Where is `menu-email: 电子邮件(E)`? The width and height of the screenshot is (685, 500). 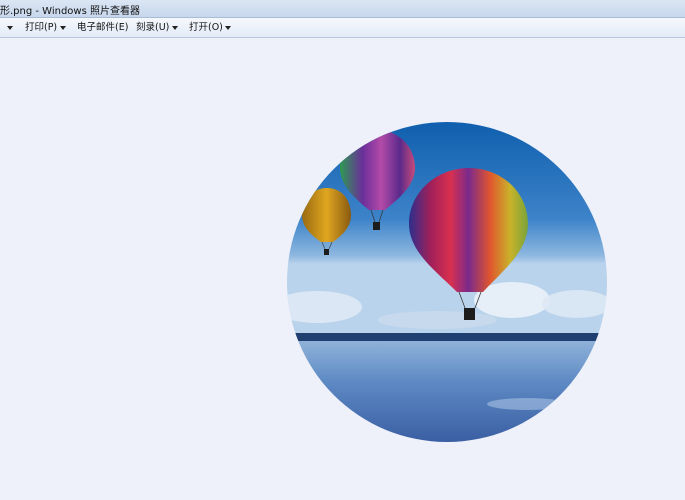
menu-email: 电子邮件(E) is located at coordinates (102, 28).